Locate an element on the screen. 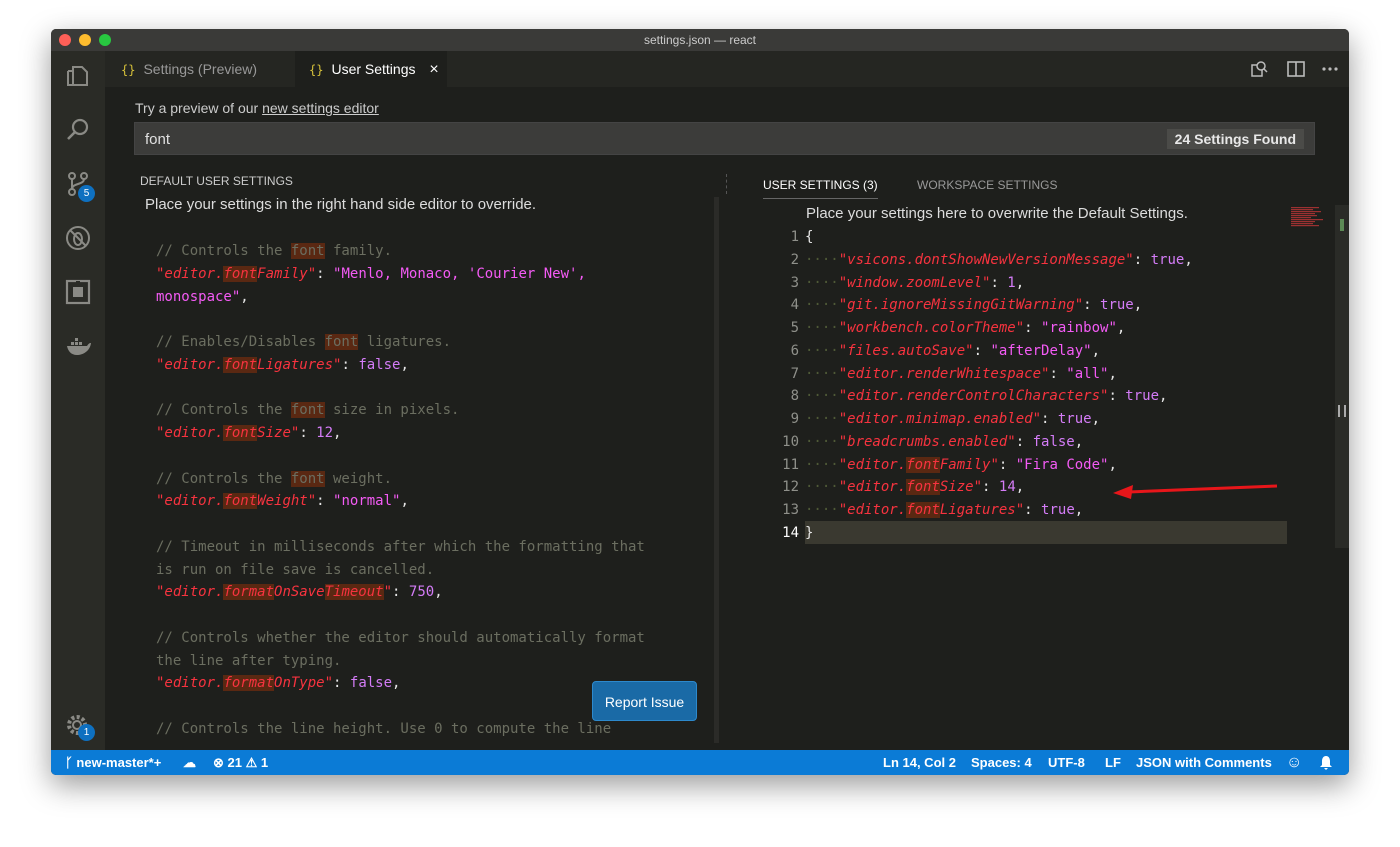  cursor-position: Ln 14, Col 2 is located at coordinates (919, 762).